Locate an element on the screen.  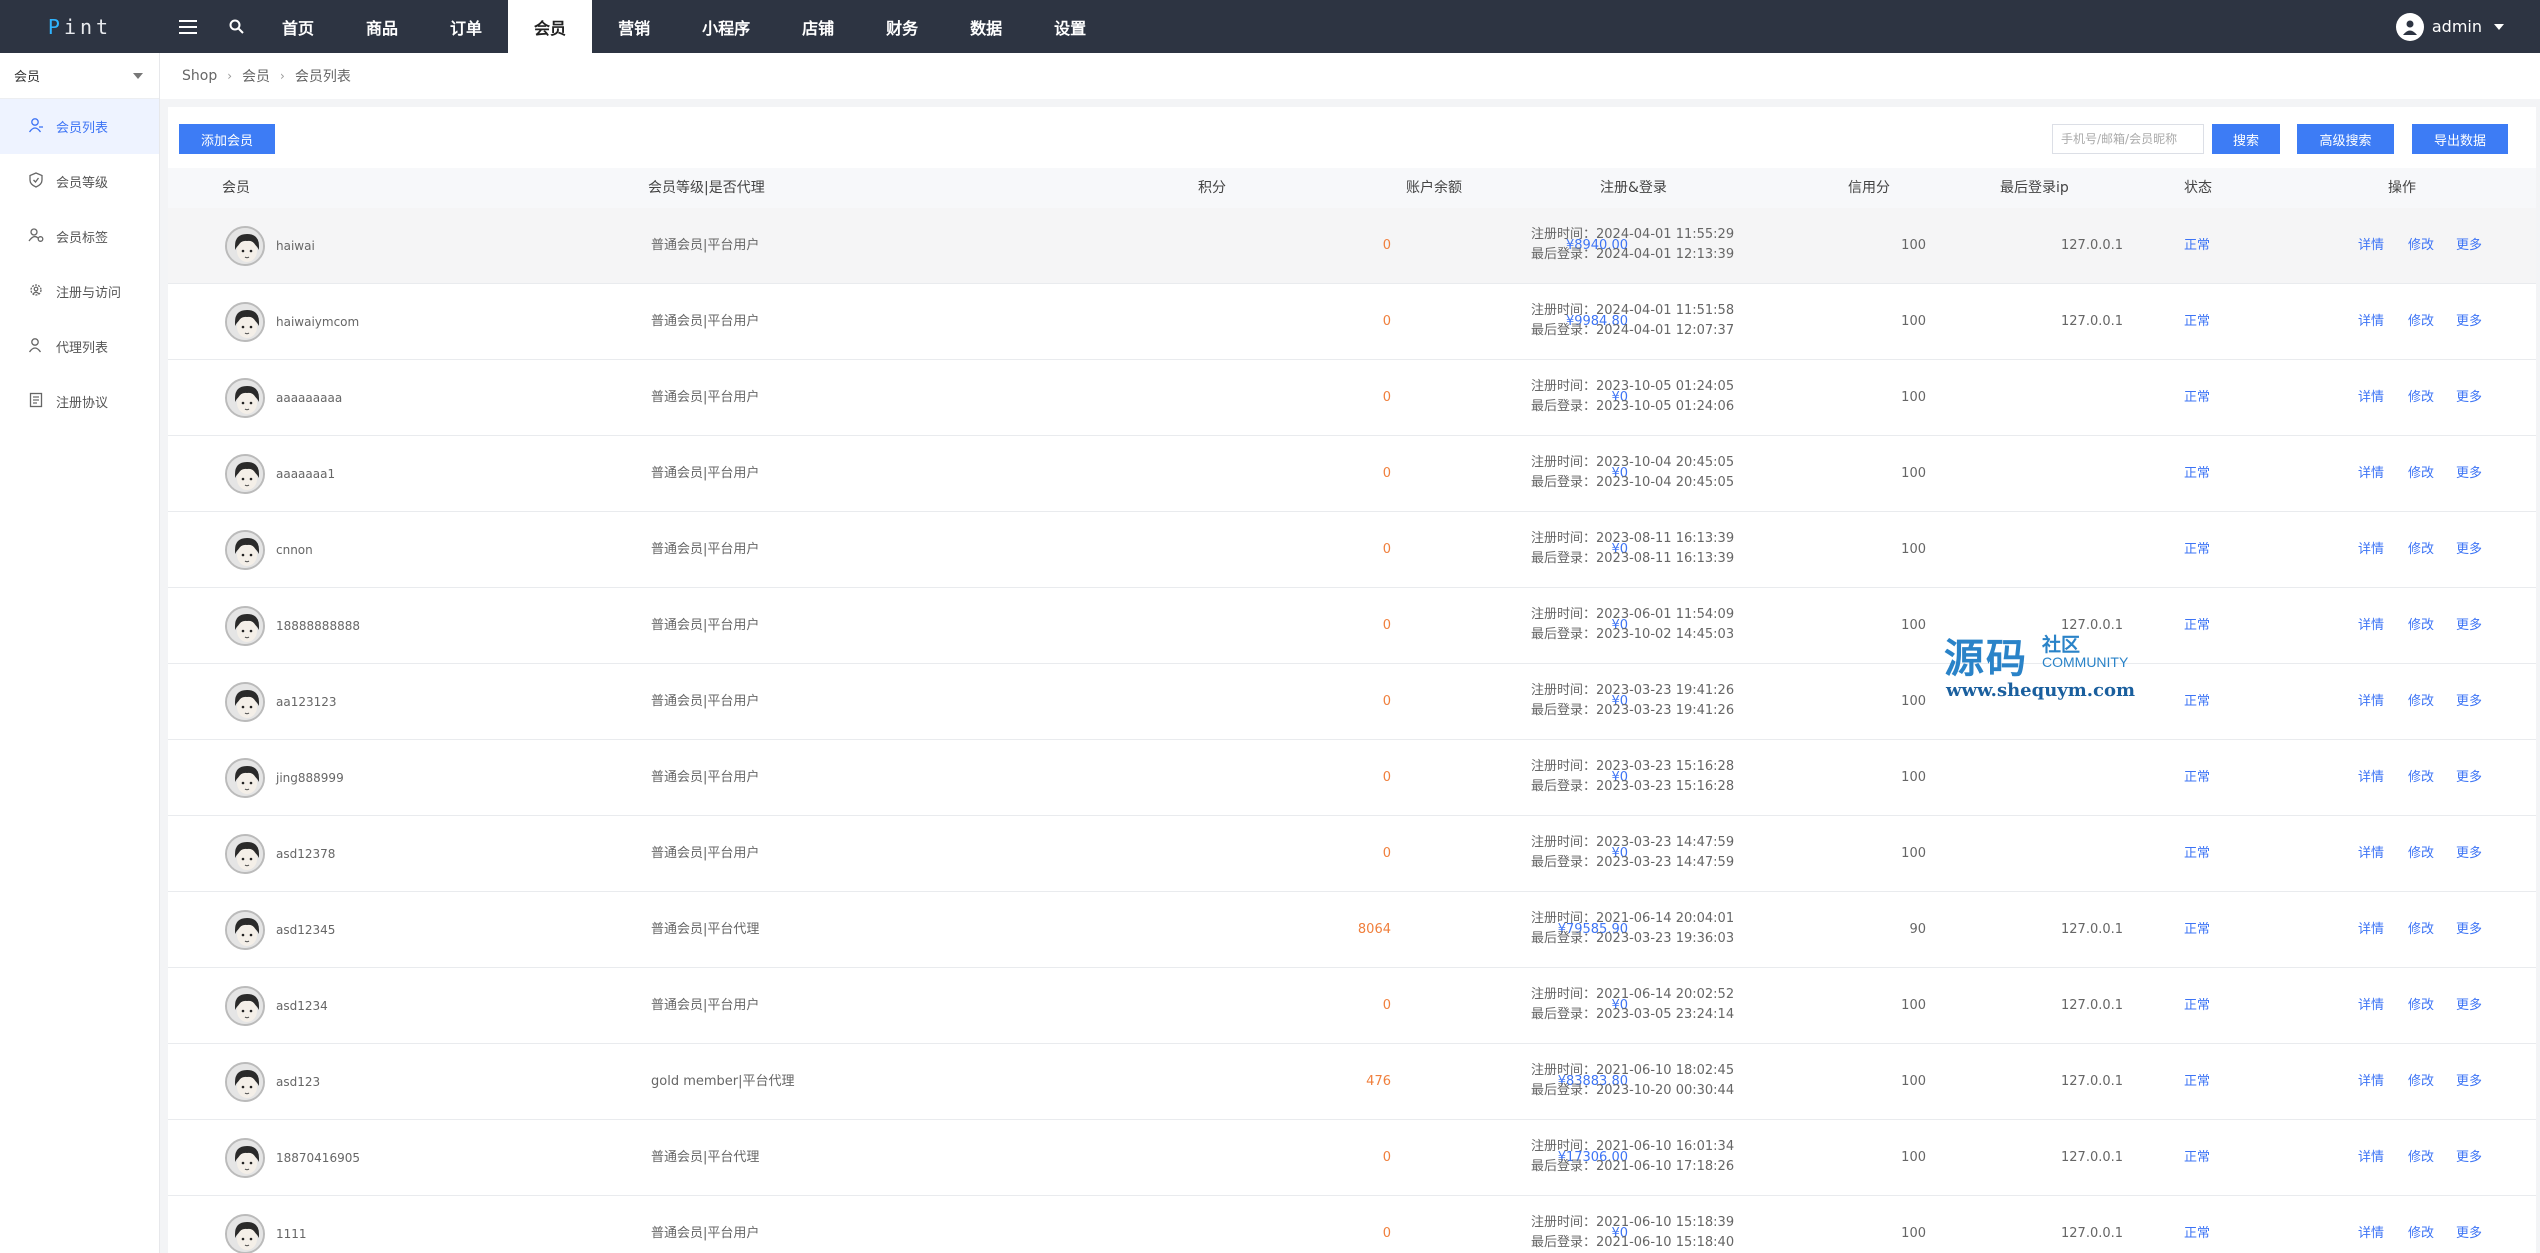
nav-item: 首页 is located at coordinates (298, 26).